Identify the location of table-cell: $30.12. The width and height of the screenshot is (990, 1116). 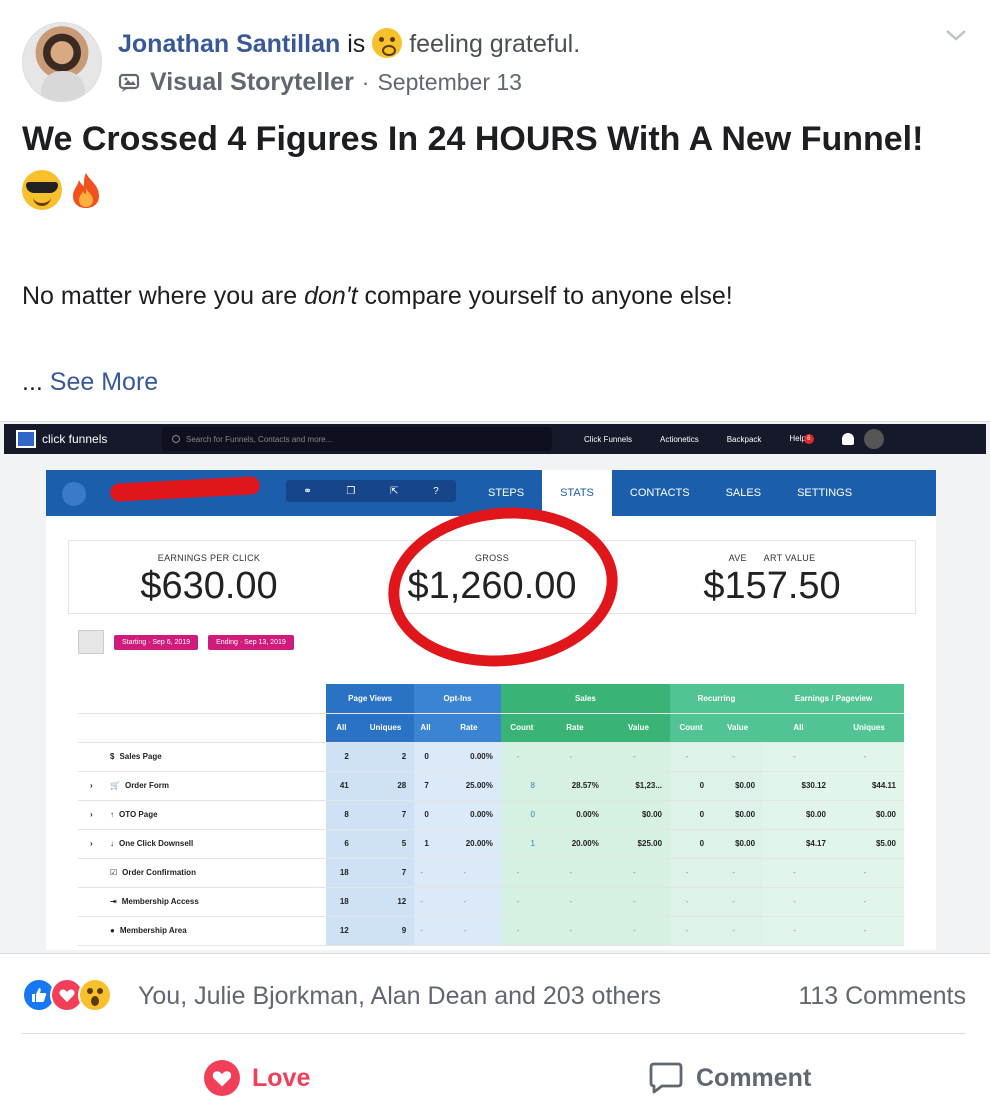
(798, 786).